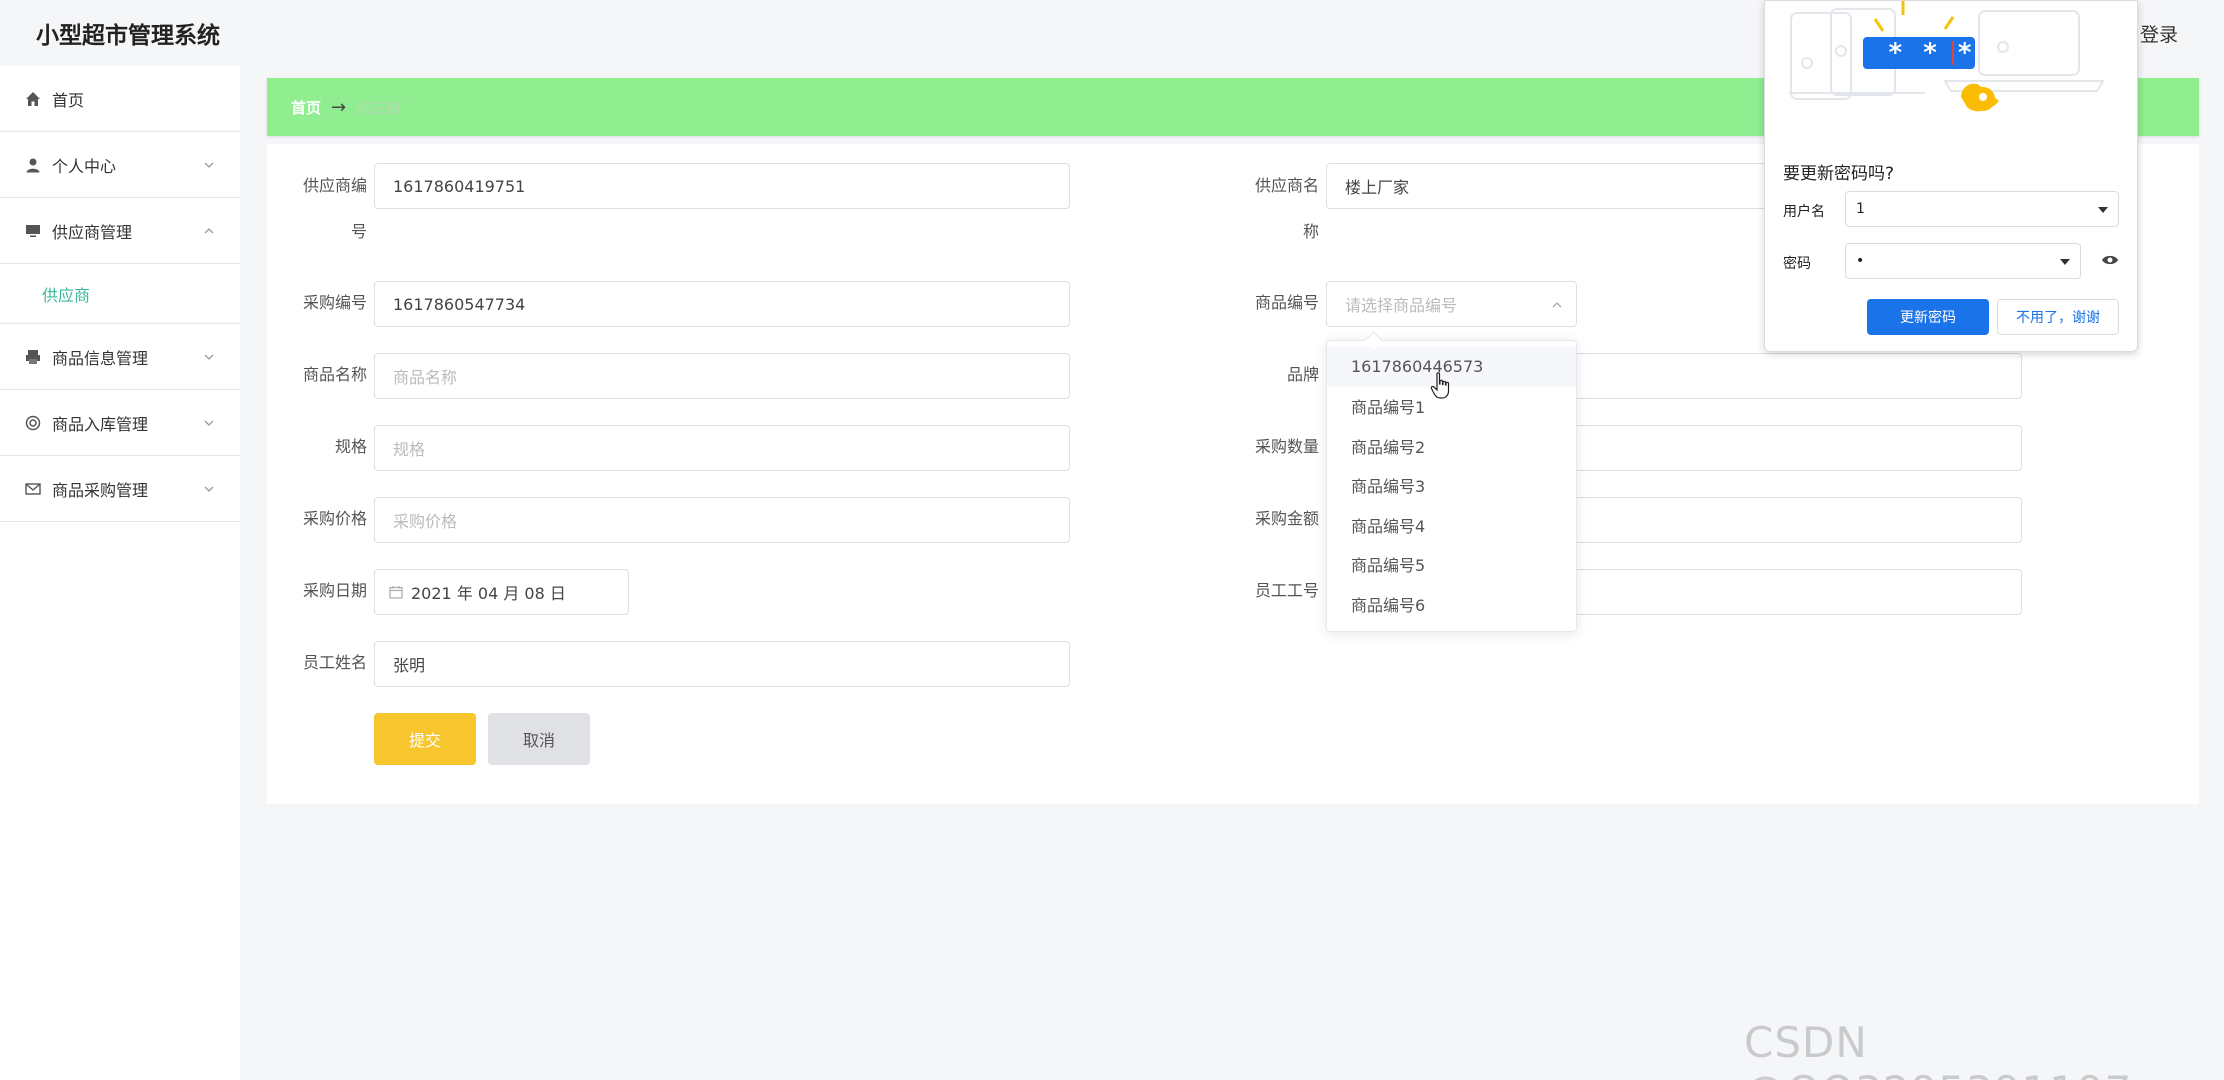 This screenshot has width=2224, height=1080. What do you see at coordinates (722, 376) in the screenshot?
I see `product-name-input: 商品名称` at bounding box center [722, 376].